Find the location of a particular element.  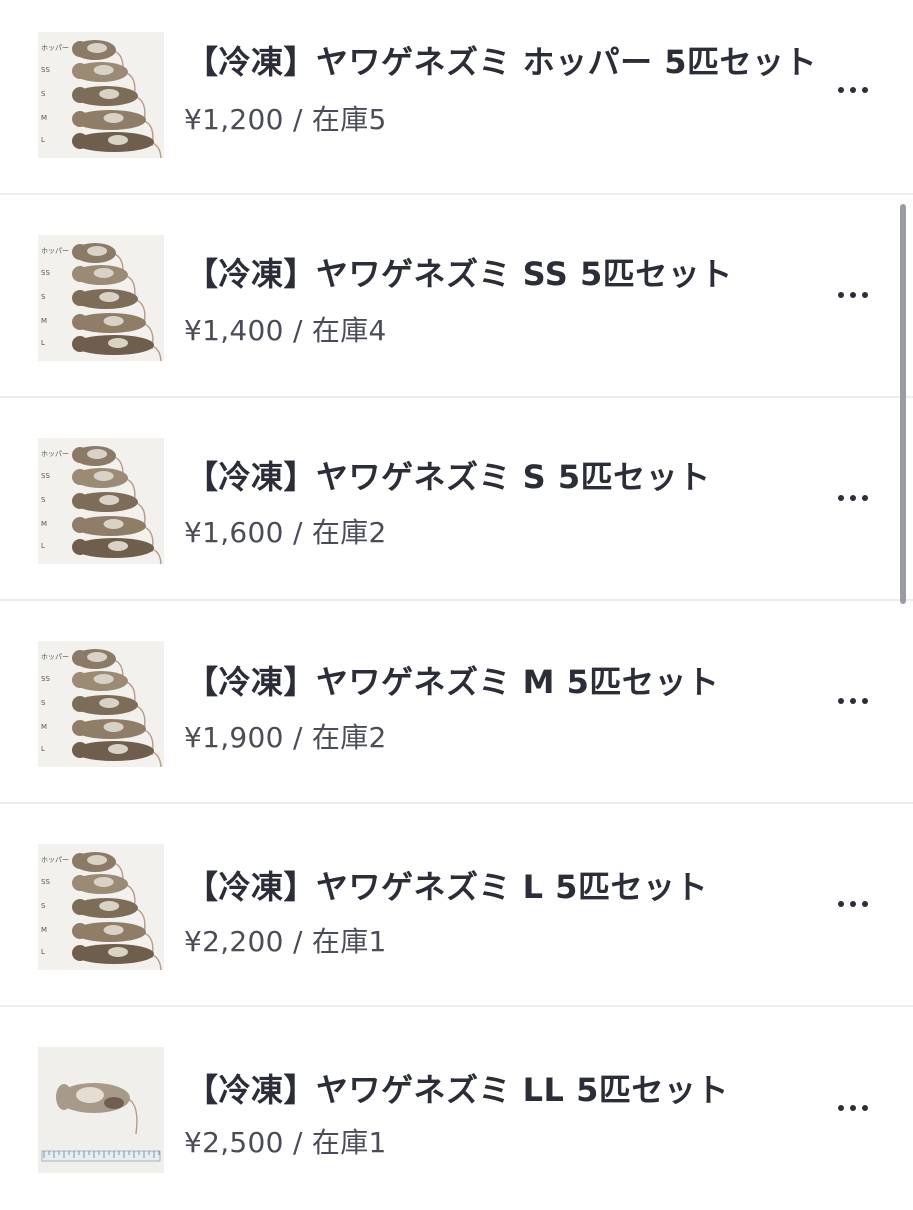

product-price-stock: ¥2,500 / 在庫1 is located at coordinates (285, 1142).